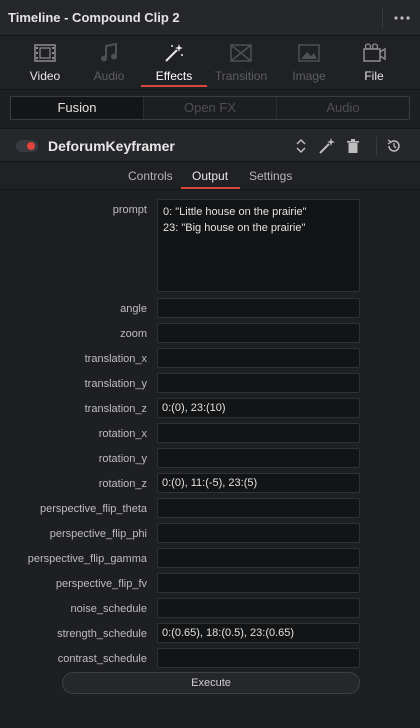 This screenshot has width=420, height=728. What do you see at coordinates (258, 333) in the screenshot?
I see `zoom-input` at bounding box center [258, 333].